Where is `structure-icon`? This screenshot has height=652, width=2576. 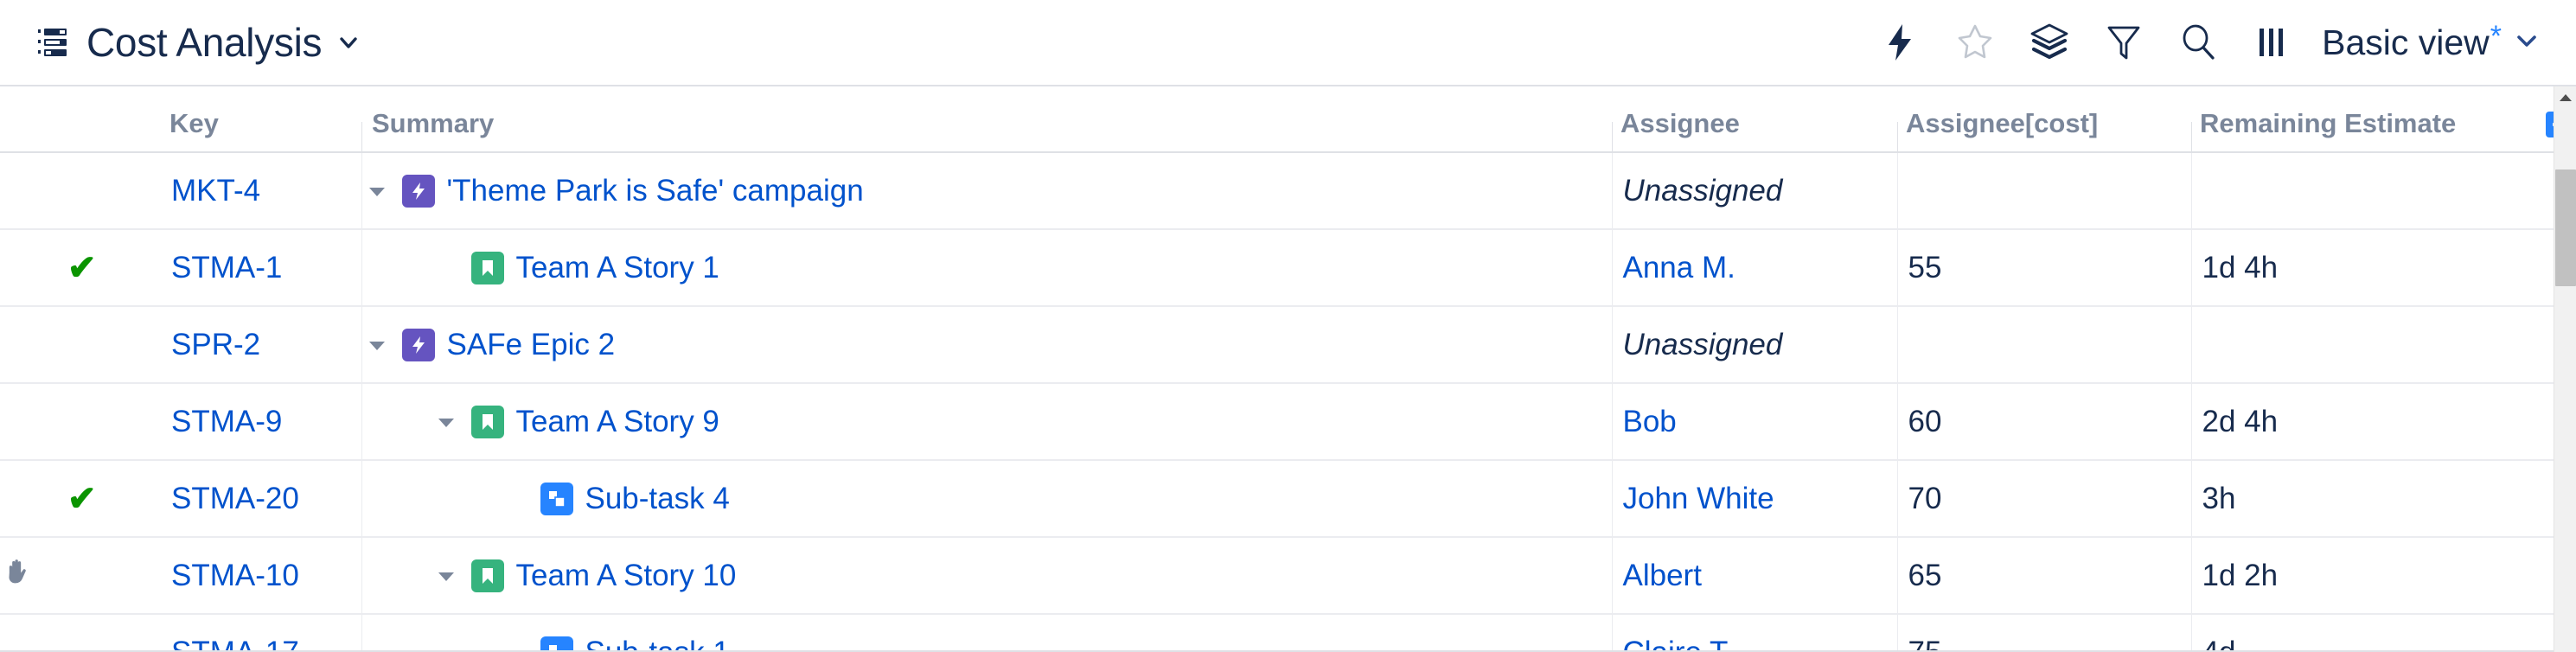
structure-icon is located at coordinates (55, 42).